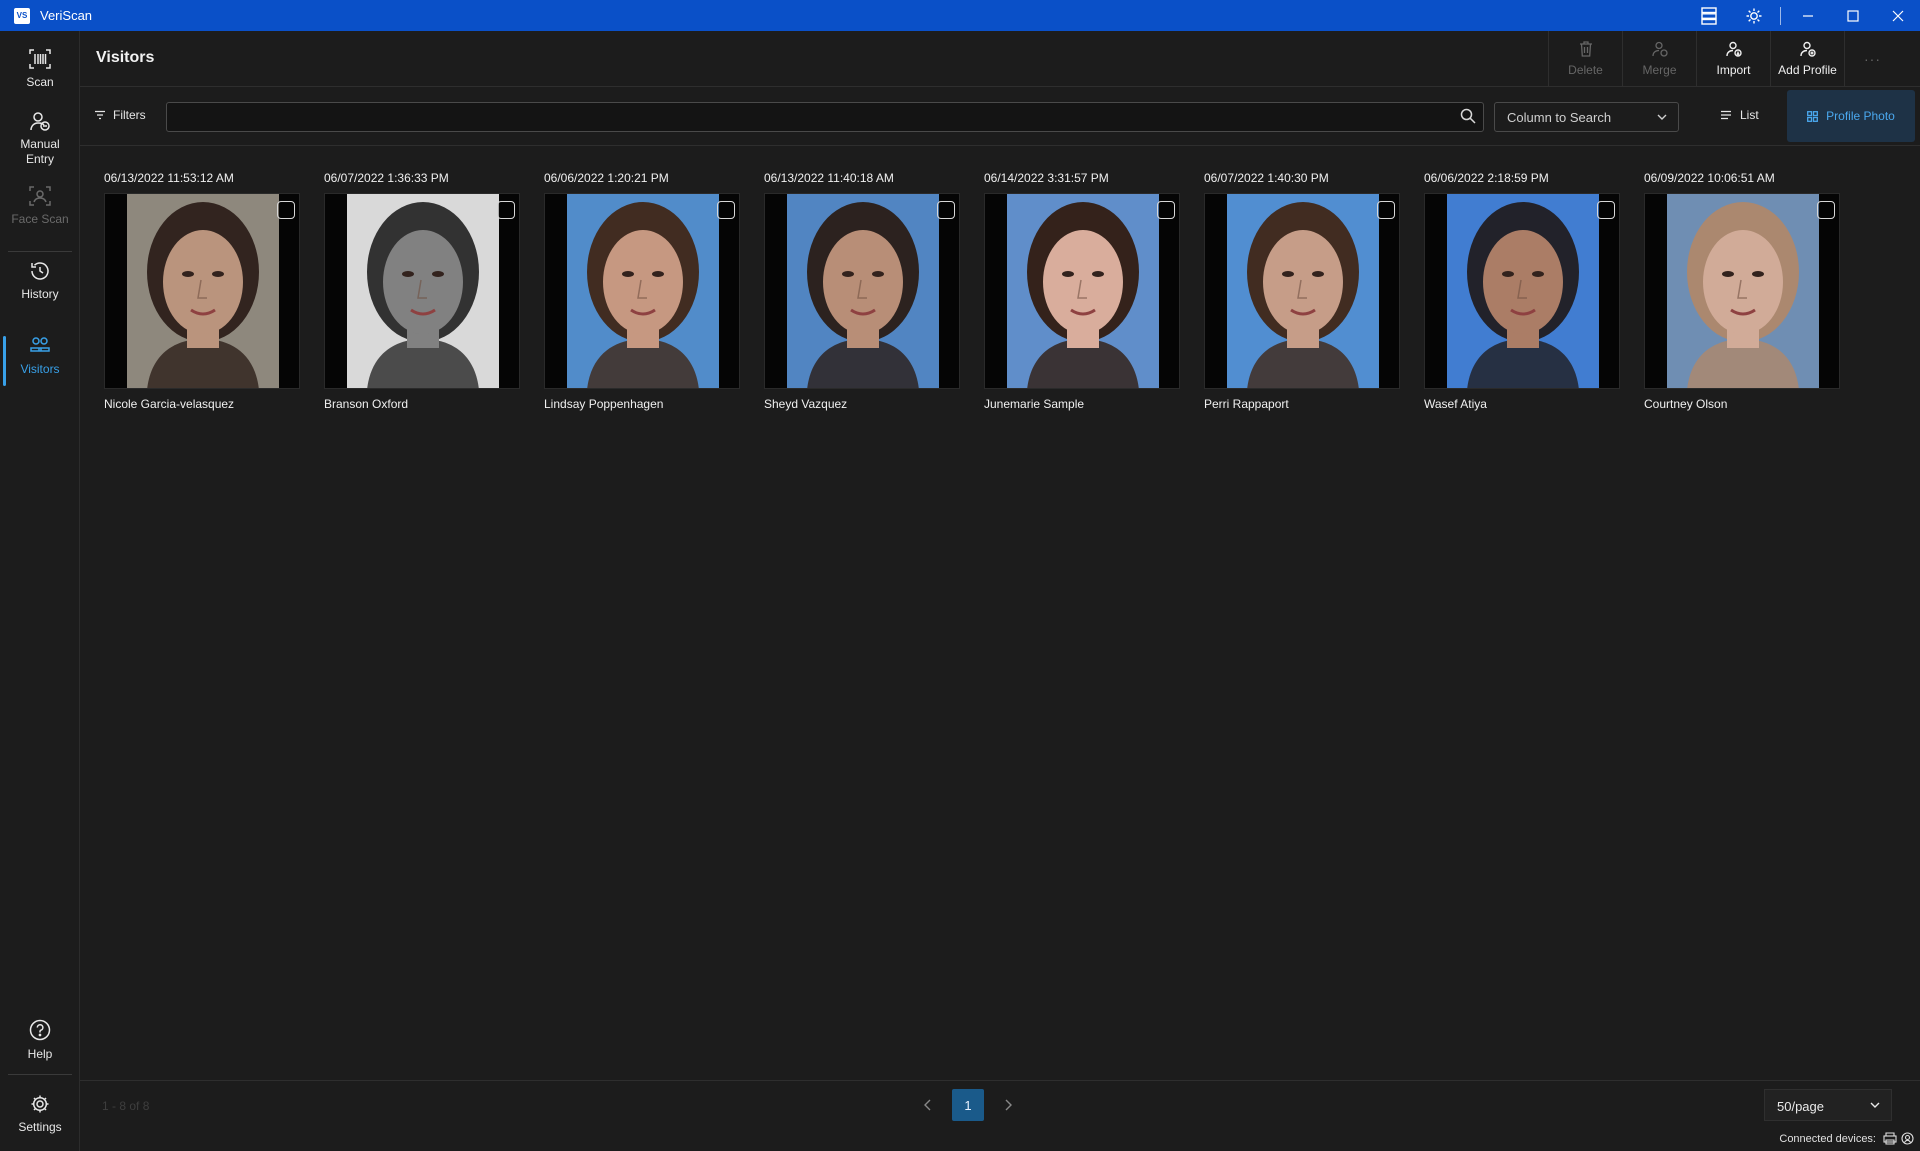 The image size is (1920, 1151). What do you see at coordinates (40, 1074) in the screenshot?
I see `sidebar-divider` at bounding box center [40, 1074].